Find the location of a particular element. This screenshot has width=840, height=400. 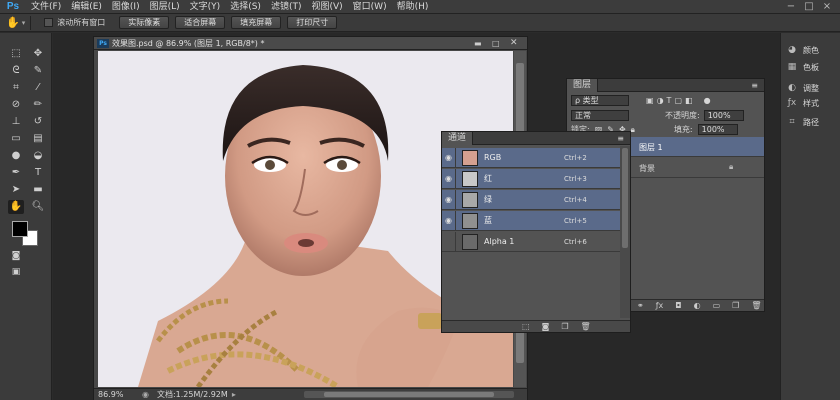

layer-style-icon: ƒx is located at coordinates (660, 305).